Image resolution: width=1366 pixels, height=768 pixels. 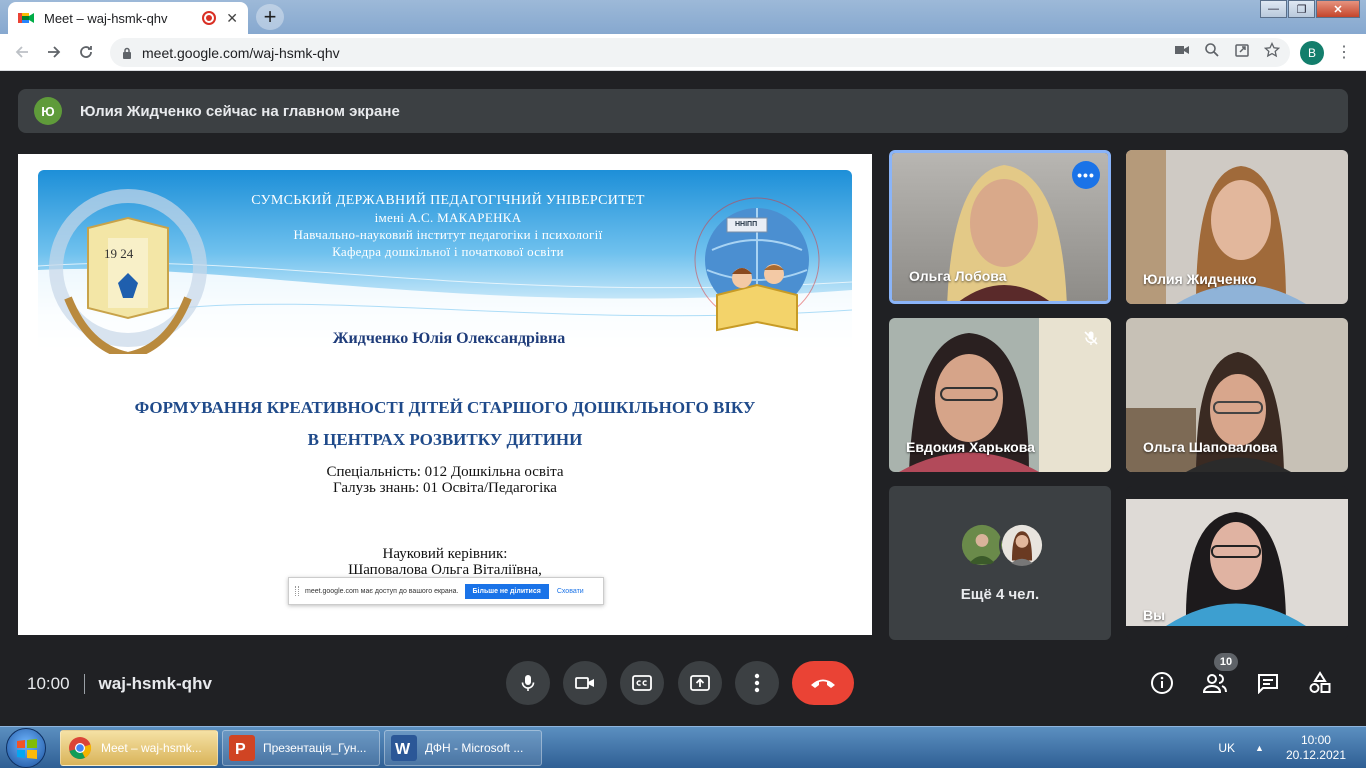 I want to click on share-icon, so click(x=1242, y=50).